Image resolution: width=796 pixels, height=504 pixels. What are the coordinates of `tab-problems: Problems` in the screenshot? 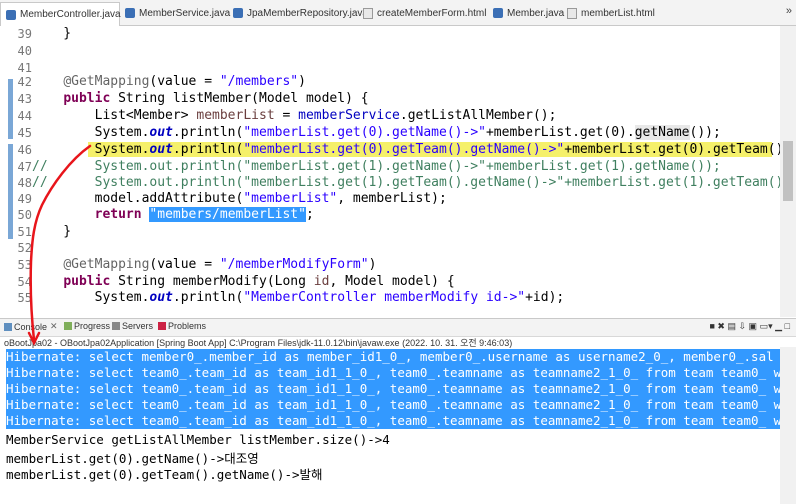 It's located at (182, 326).